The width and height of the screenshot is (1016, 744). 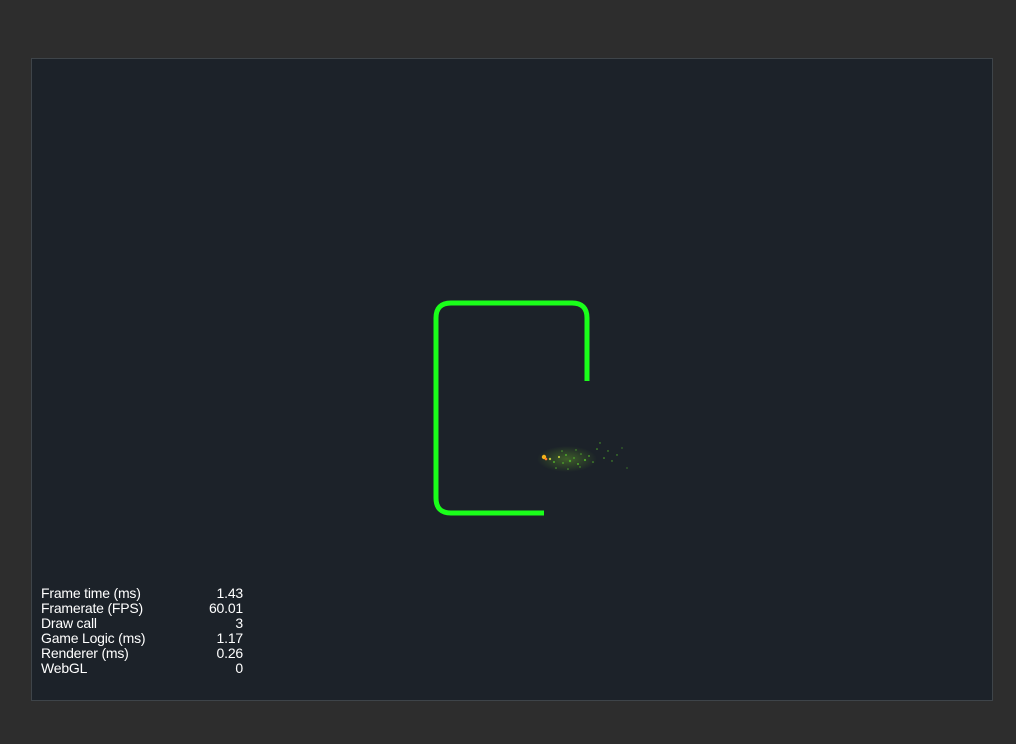 I want to click on stat-label: Game Logic (ms), so click(x=93, y=638).